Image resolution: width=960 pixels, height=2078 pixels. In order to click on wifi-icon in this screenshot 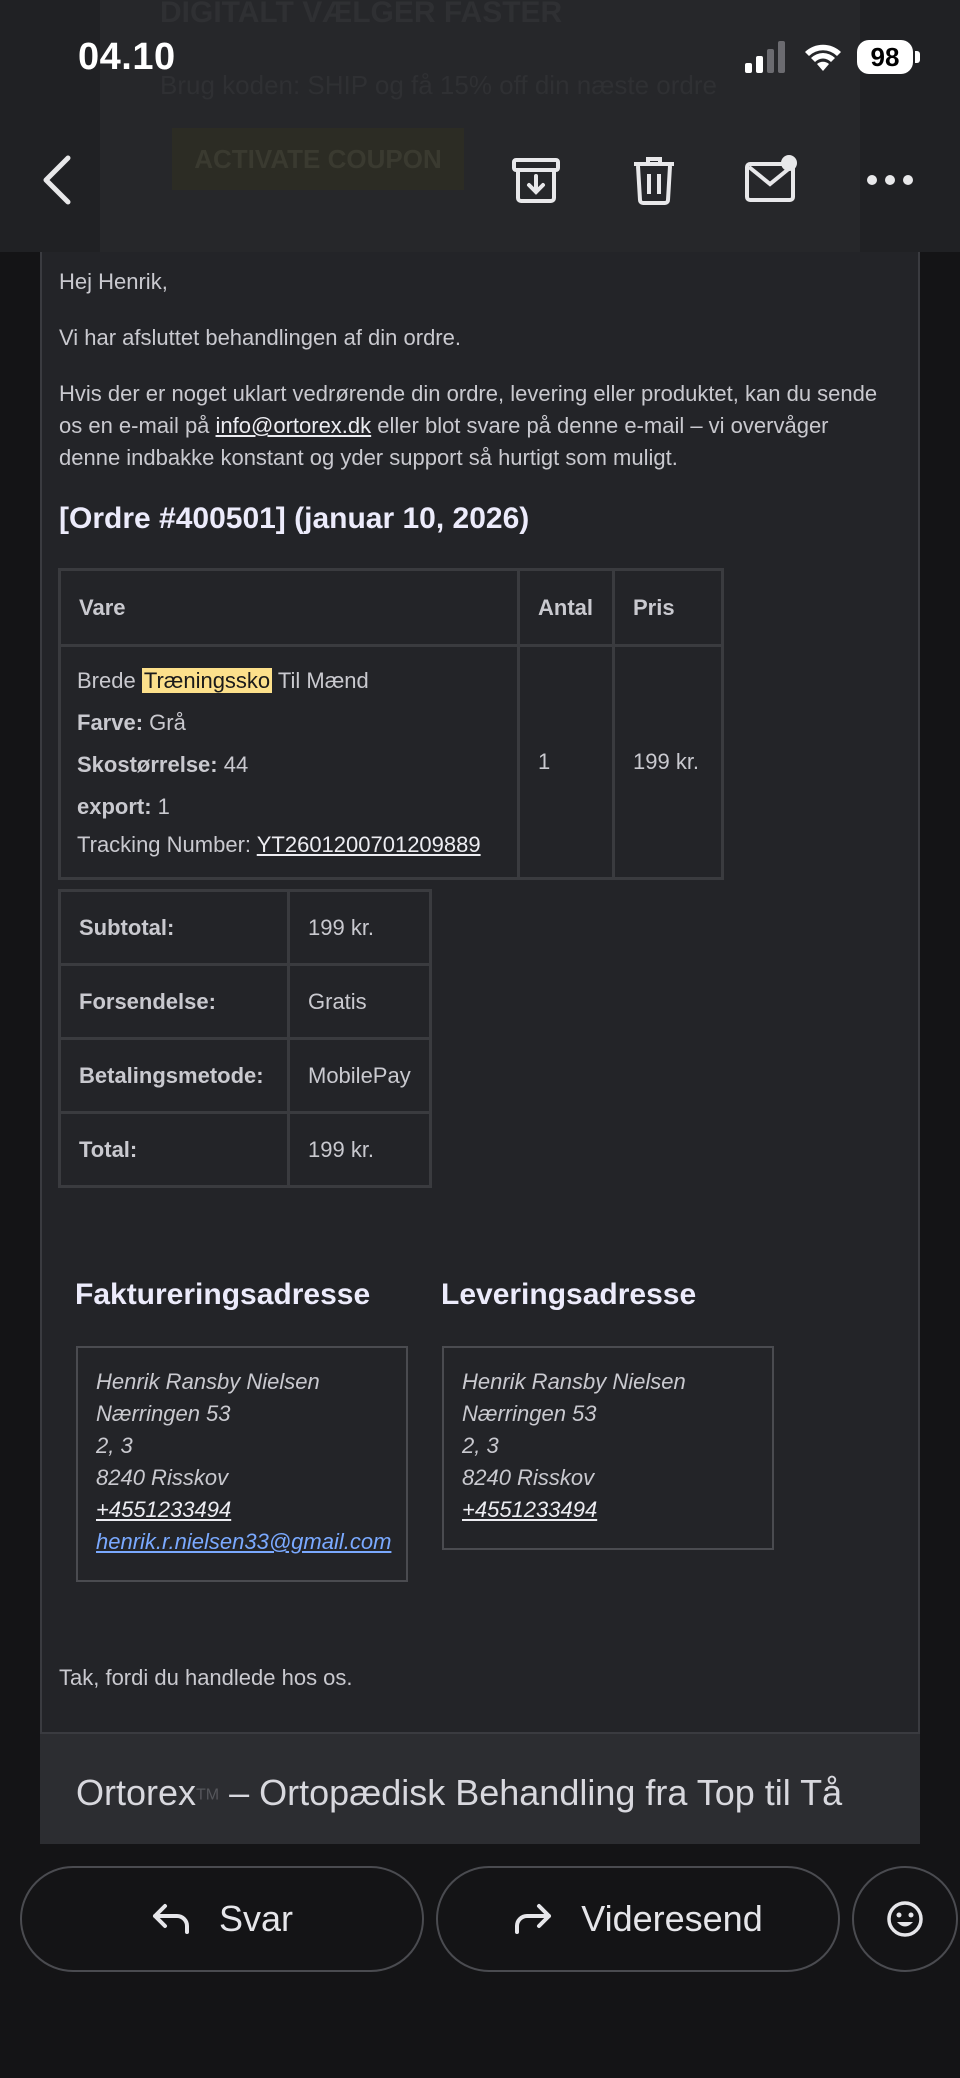, I will do `click(823, 57)`.